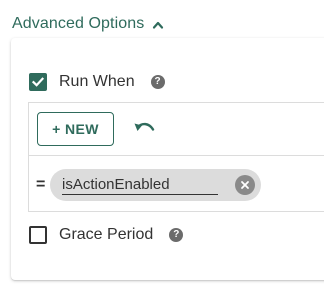  What do you see at coordinates (145, 129) in the screenshot?
I see `undo-icon` at bounding box center [145, 129].